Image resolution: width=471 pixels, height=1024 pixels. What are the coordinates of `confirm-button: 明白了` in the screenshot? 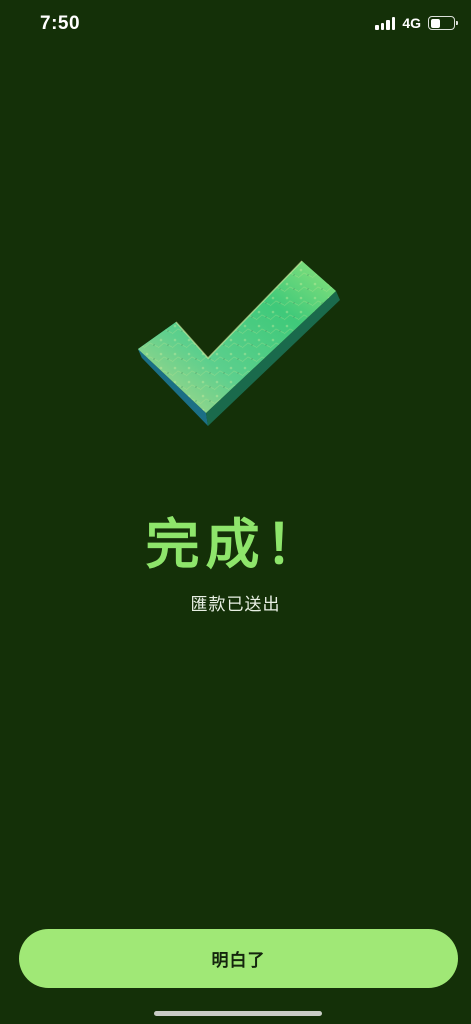 It's located at (238, 958).